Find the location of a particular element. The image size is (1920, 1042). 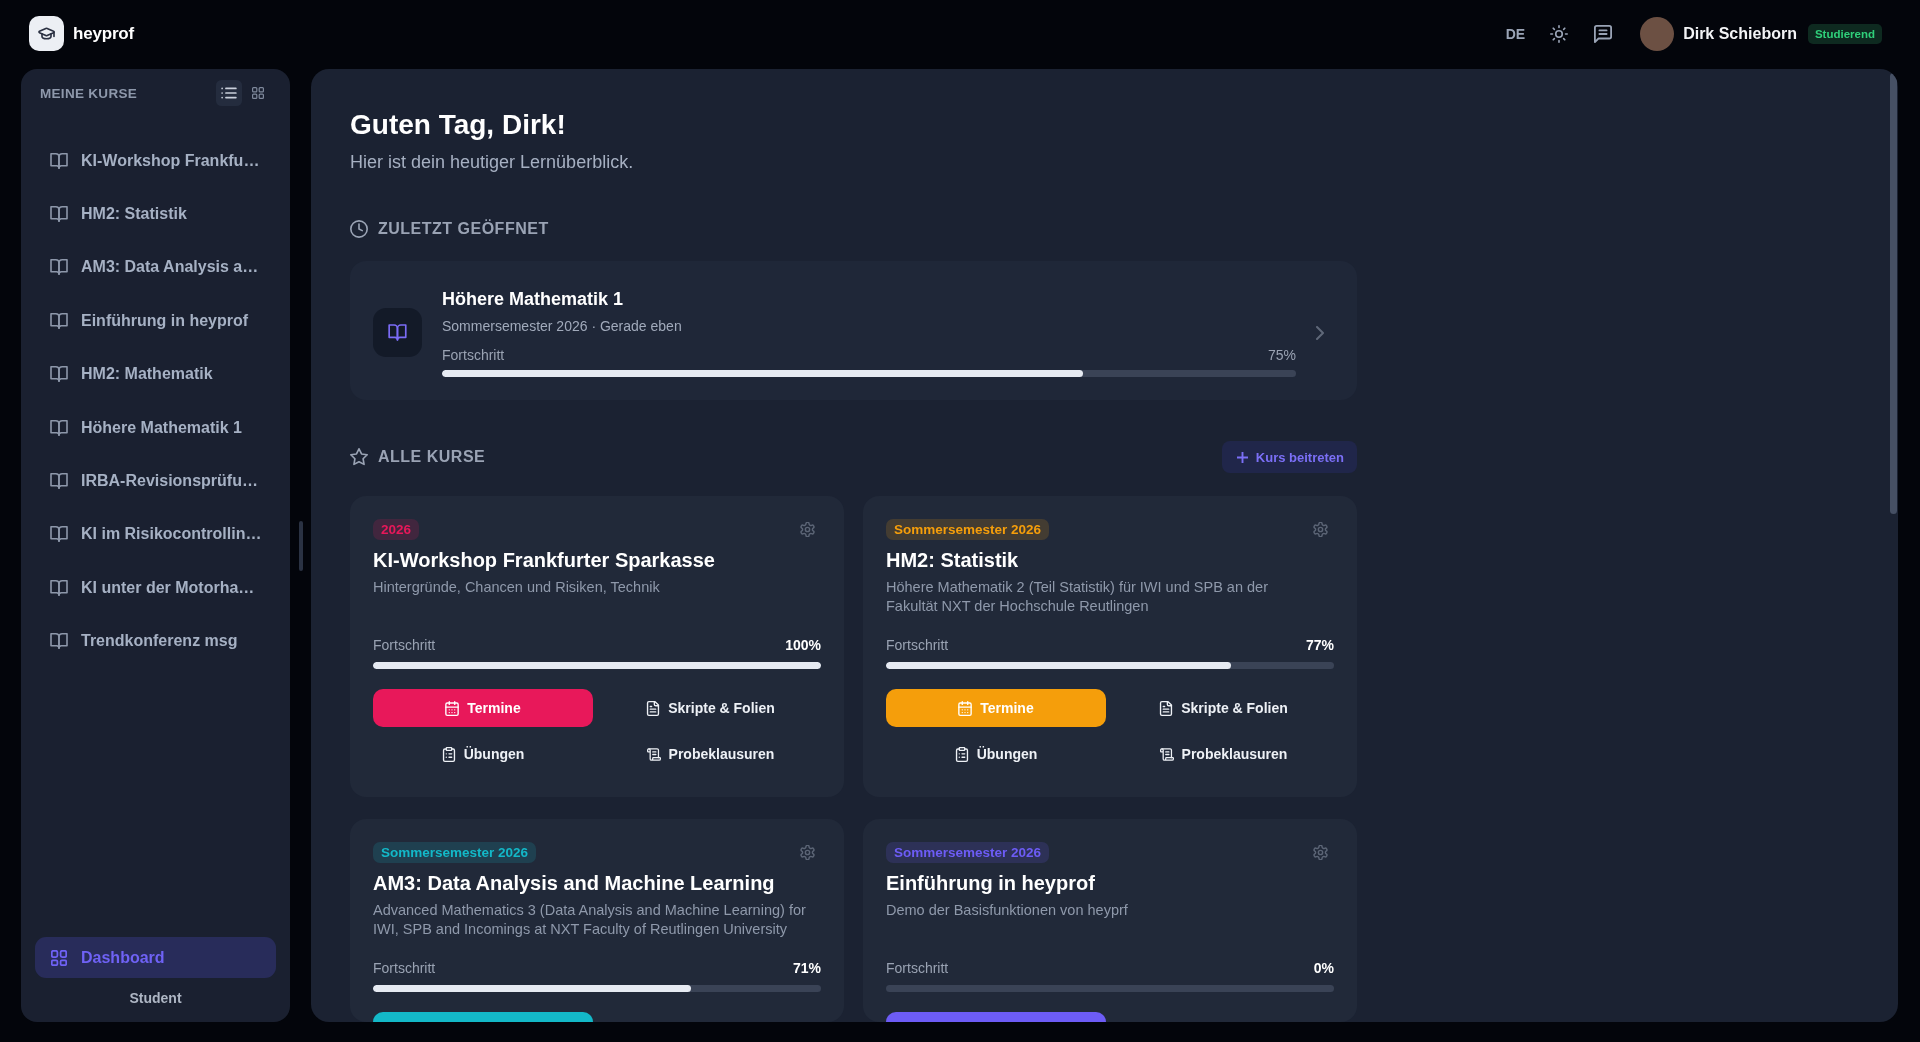

greeting-subtitle: Hier ist dein heutiger Lernüberblick. is located at coordinates (492, 162).